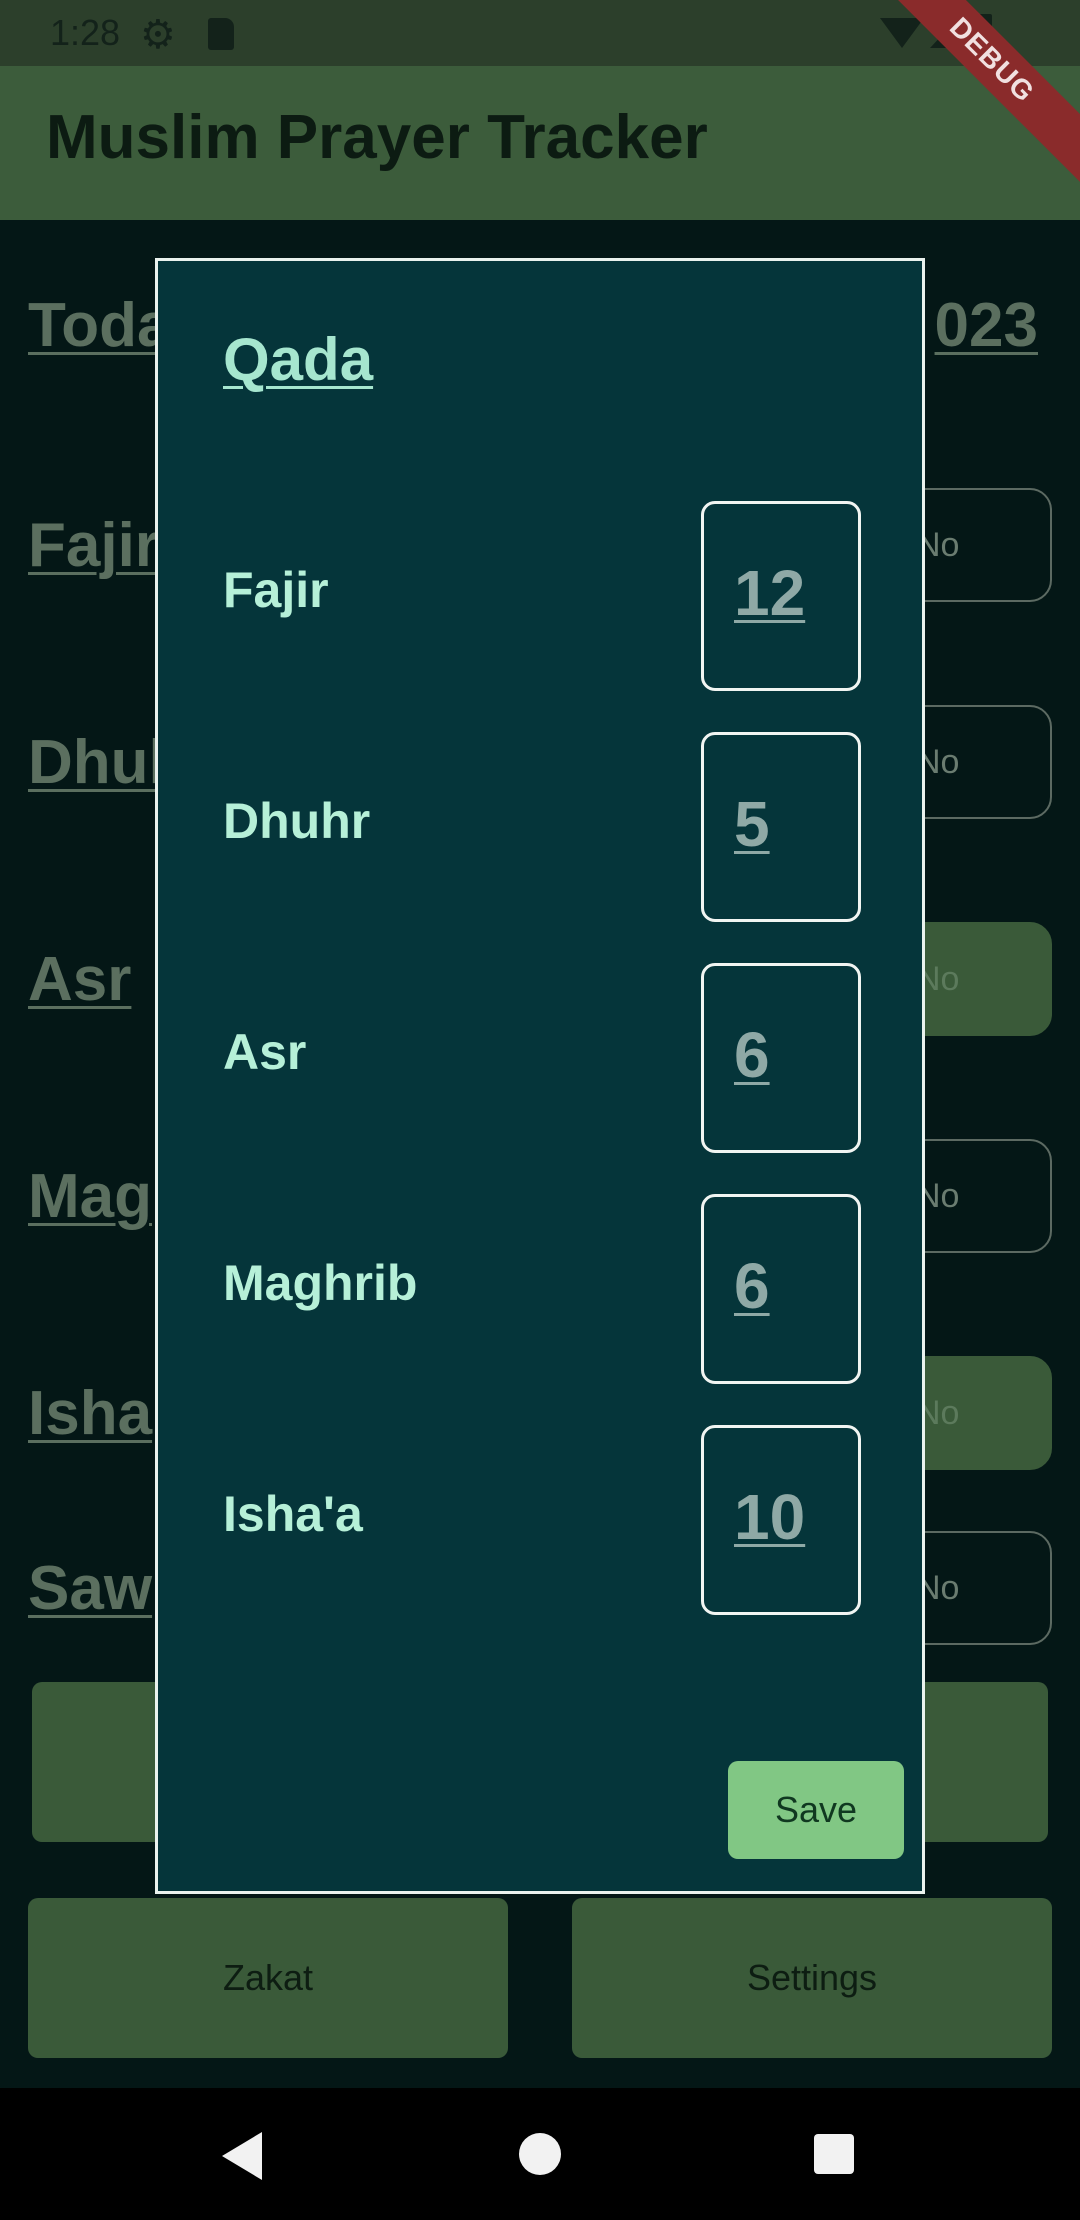  Describe the element at coordinates (834, 2154) in the screenshot. I see `recents-icon` at that location.